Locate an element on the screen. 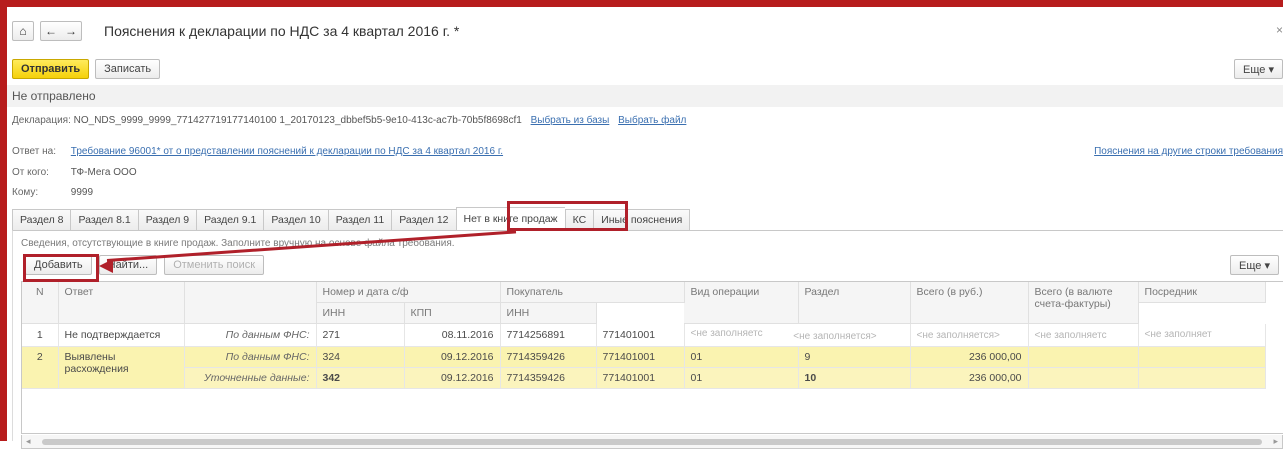 This screenshot has width=1283, height=449. tab-other-explanations: Иные пояснения is located at coordinates (641, 220).